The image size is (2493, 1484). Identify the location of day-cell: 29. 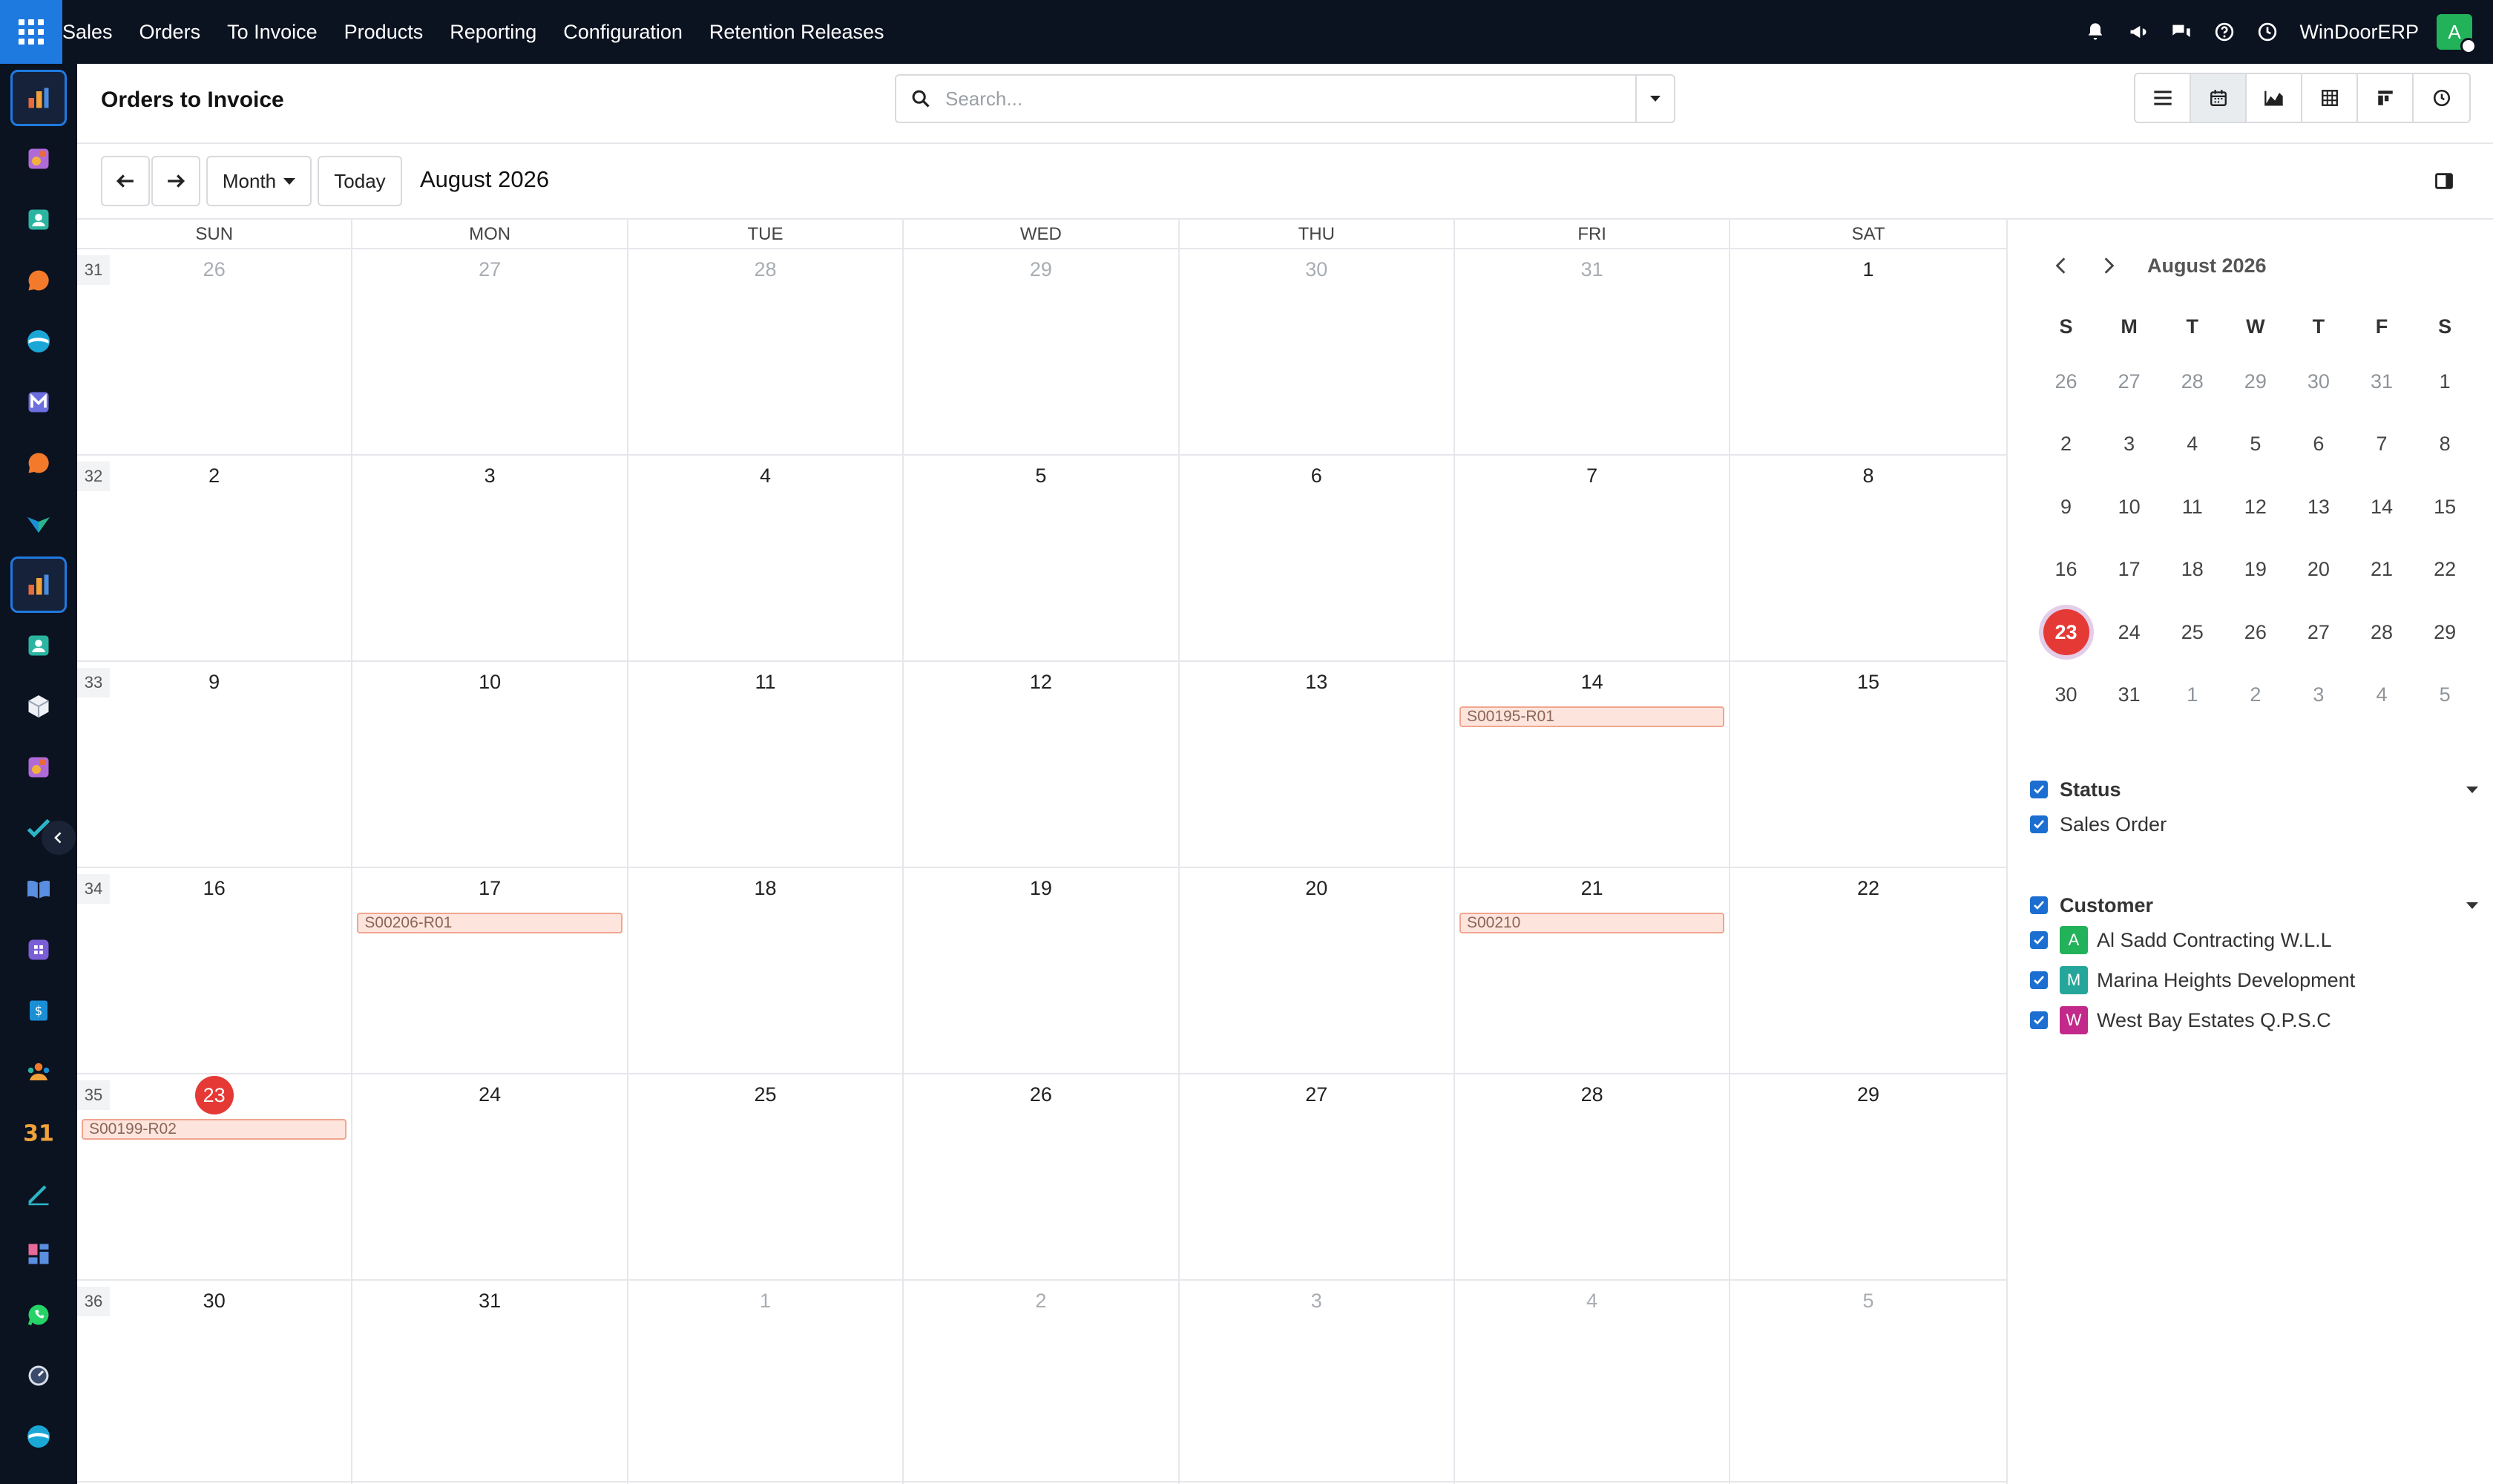
(1042, 351).